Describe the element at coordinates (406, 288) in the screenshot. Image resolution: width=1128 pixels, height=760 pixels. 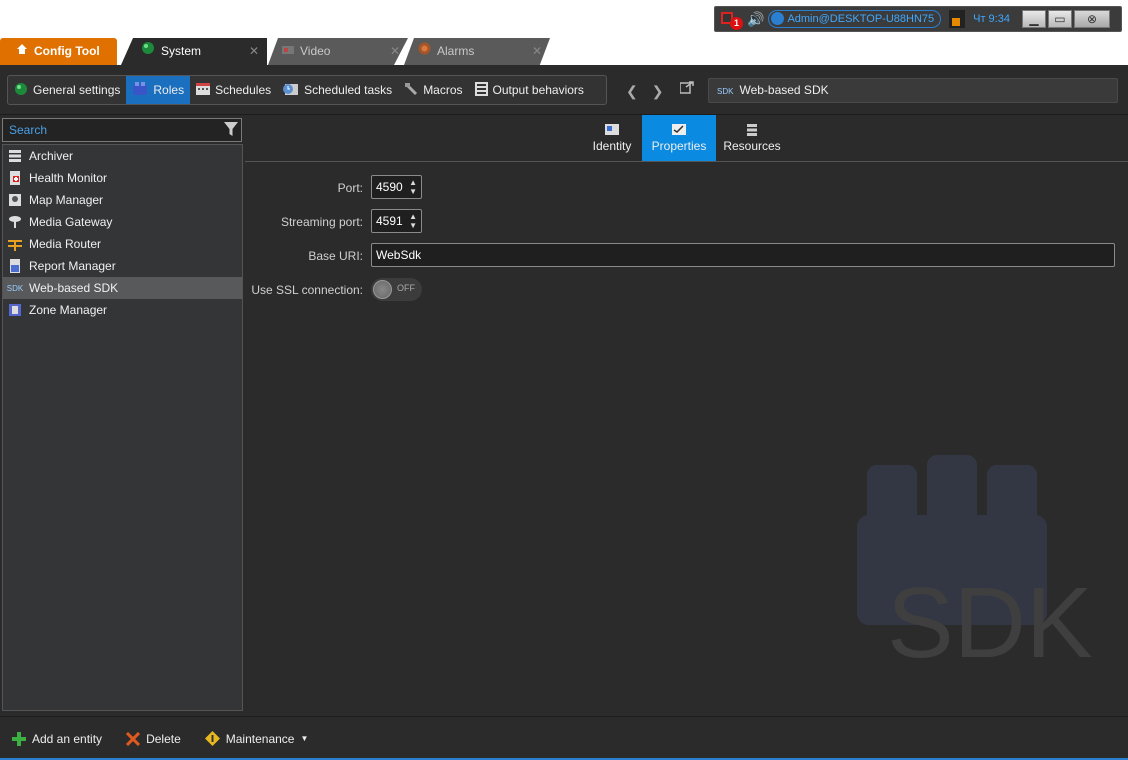
I see `toggle-state: OFF` at that location.